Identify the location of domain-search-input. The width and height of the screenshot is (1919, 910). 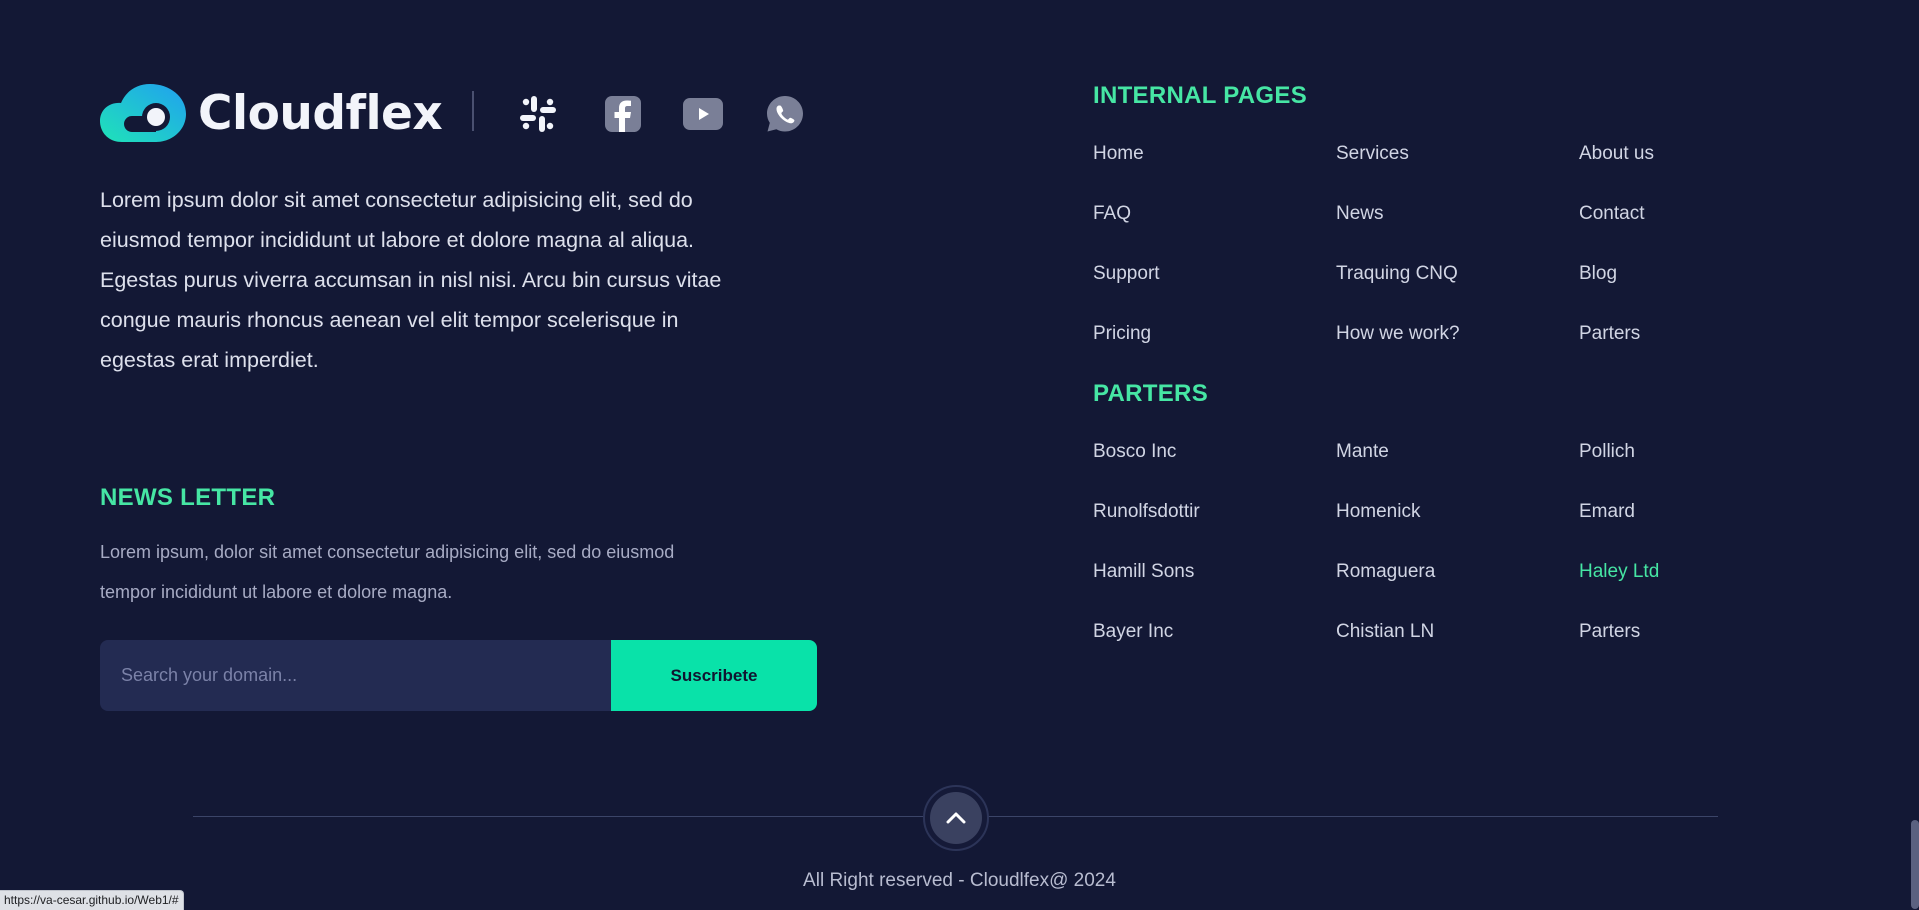
(355, 675).